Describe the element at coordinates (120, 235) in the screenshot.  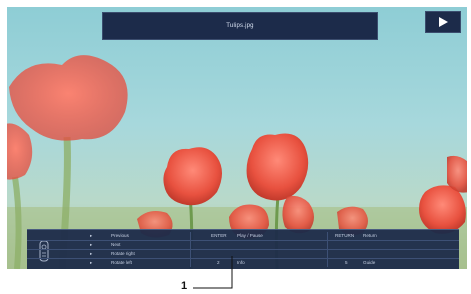
I see `guide-action: Previous` at that location.